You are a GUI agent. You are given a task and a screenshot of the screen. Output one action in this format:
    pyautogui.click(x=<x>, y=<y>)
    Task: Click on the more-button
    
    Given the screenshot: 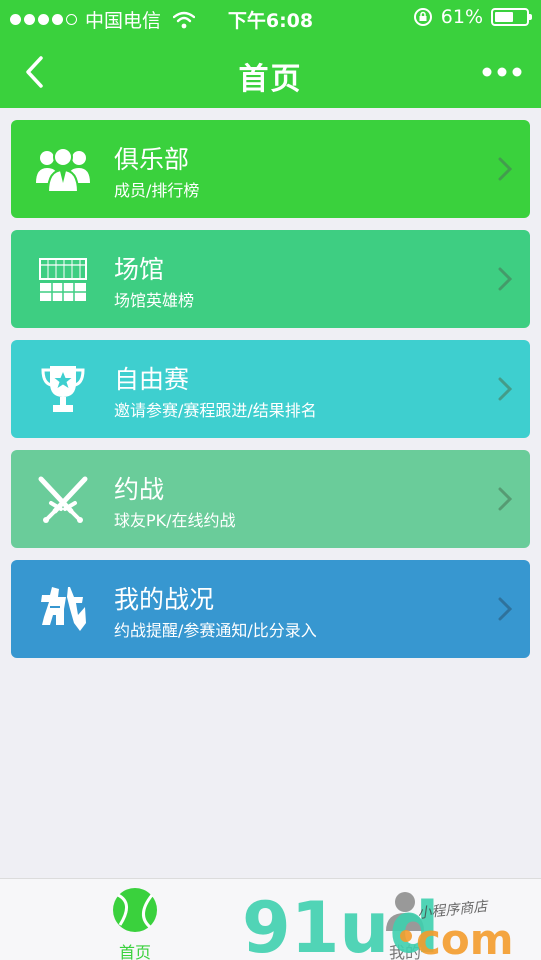 What is the action you would take?
    pyautogui.click(x=502, y=72)
    